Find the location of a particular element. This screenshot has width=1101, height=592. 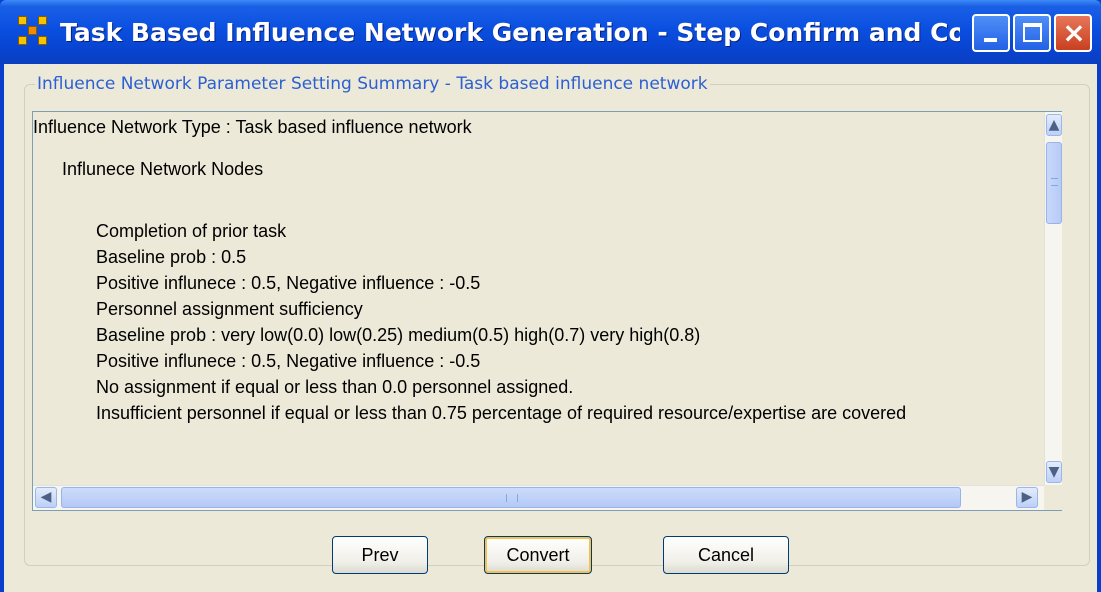

maximize-icon is located at coordinates (1032, 32).